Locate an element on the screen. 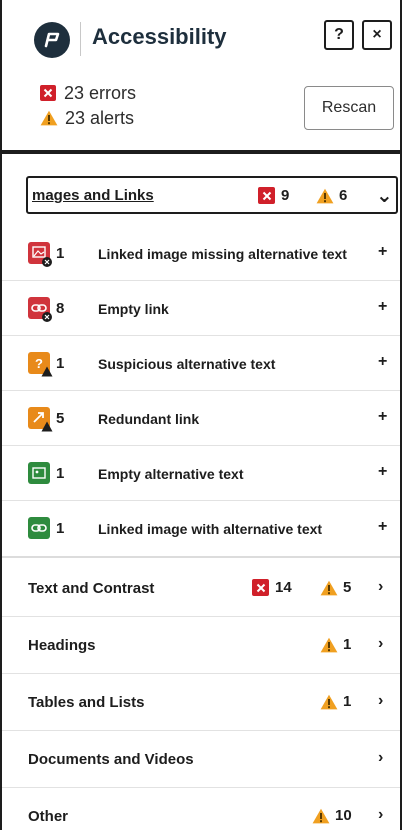 This screenshot has height=830, width=402. issue-suspicious-alt-text: ? 1 Suspicious alternative text + is located at coordinates (201, 363).